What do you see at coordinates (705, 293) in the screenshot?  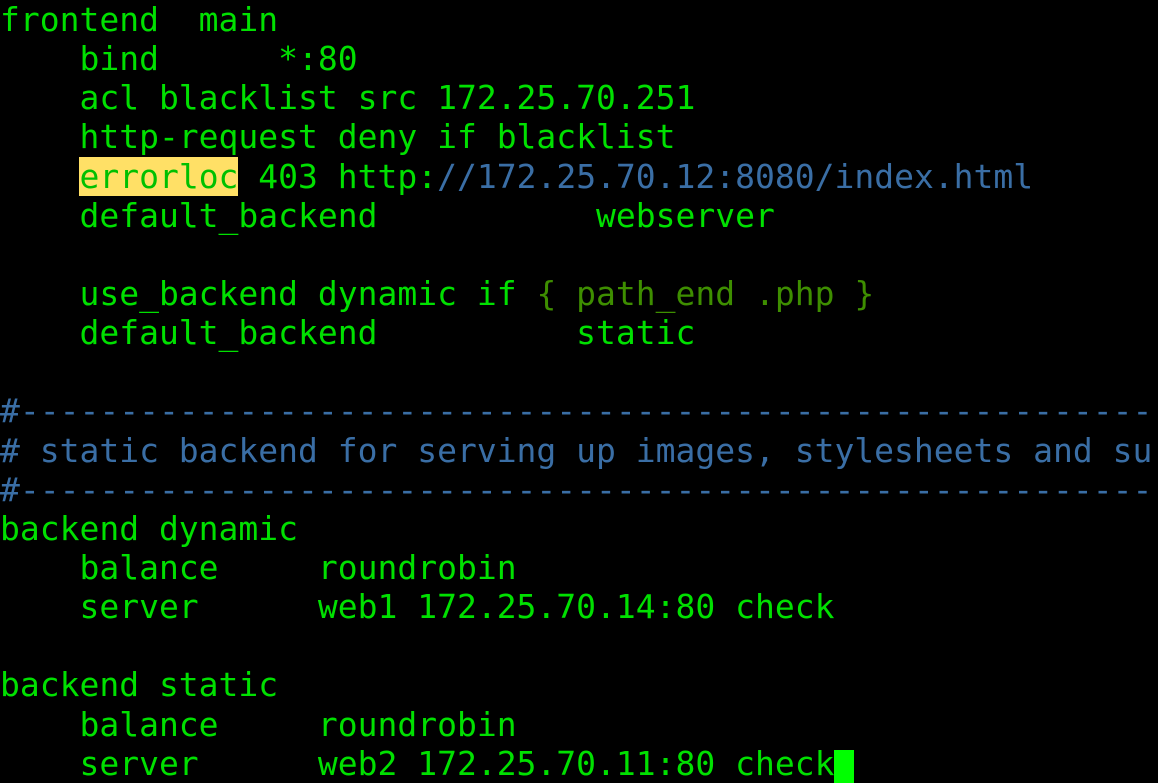 I see `text-segment: { path_end .php }` at bounding box center [705, 293].